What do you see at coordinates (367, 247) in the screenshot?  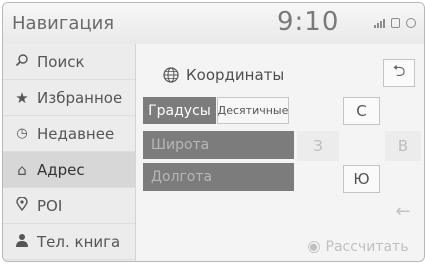 I see `calculate-label: Рассчитать` at bounding box center [367, 247].